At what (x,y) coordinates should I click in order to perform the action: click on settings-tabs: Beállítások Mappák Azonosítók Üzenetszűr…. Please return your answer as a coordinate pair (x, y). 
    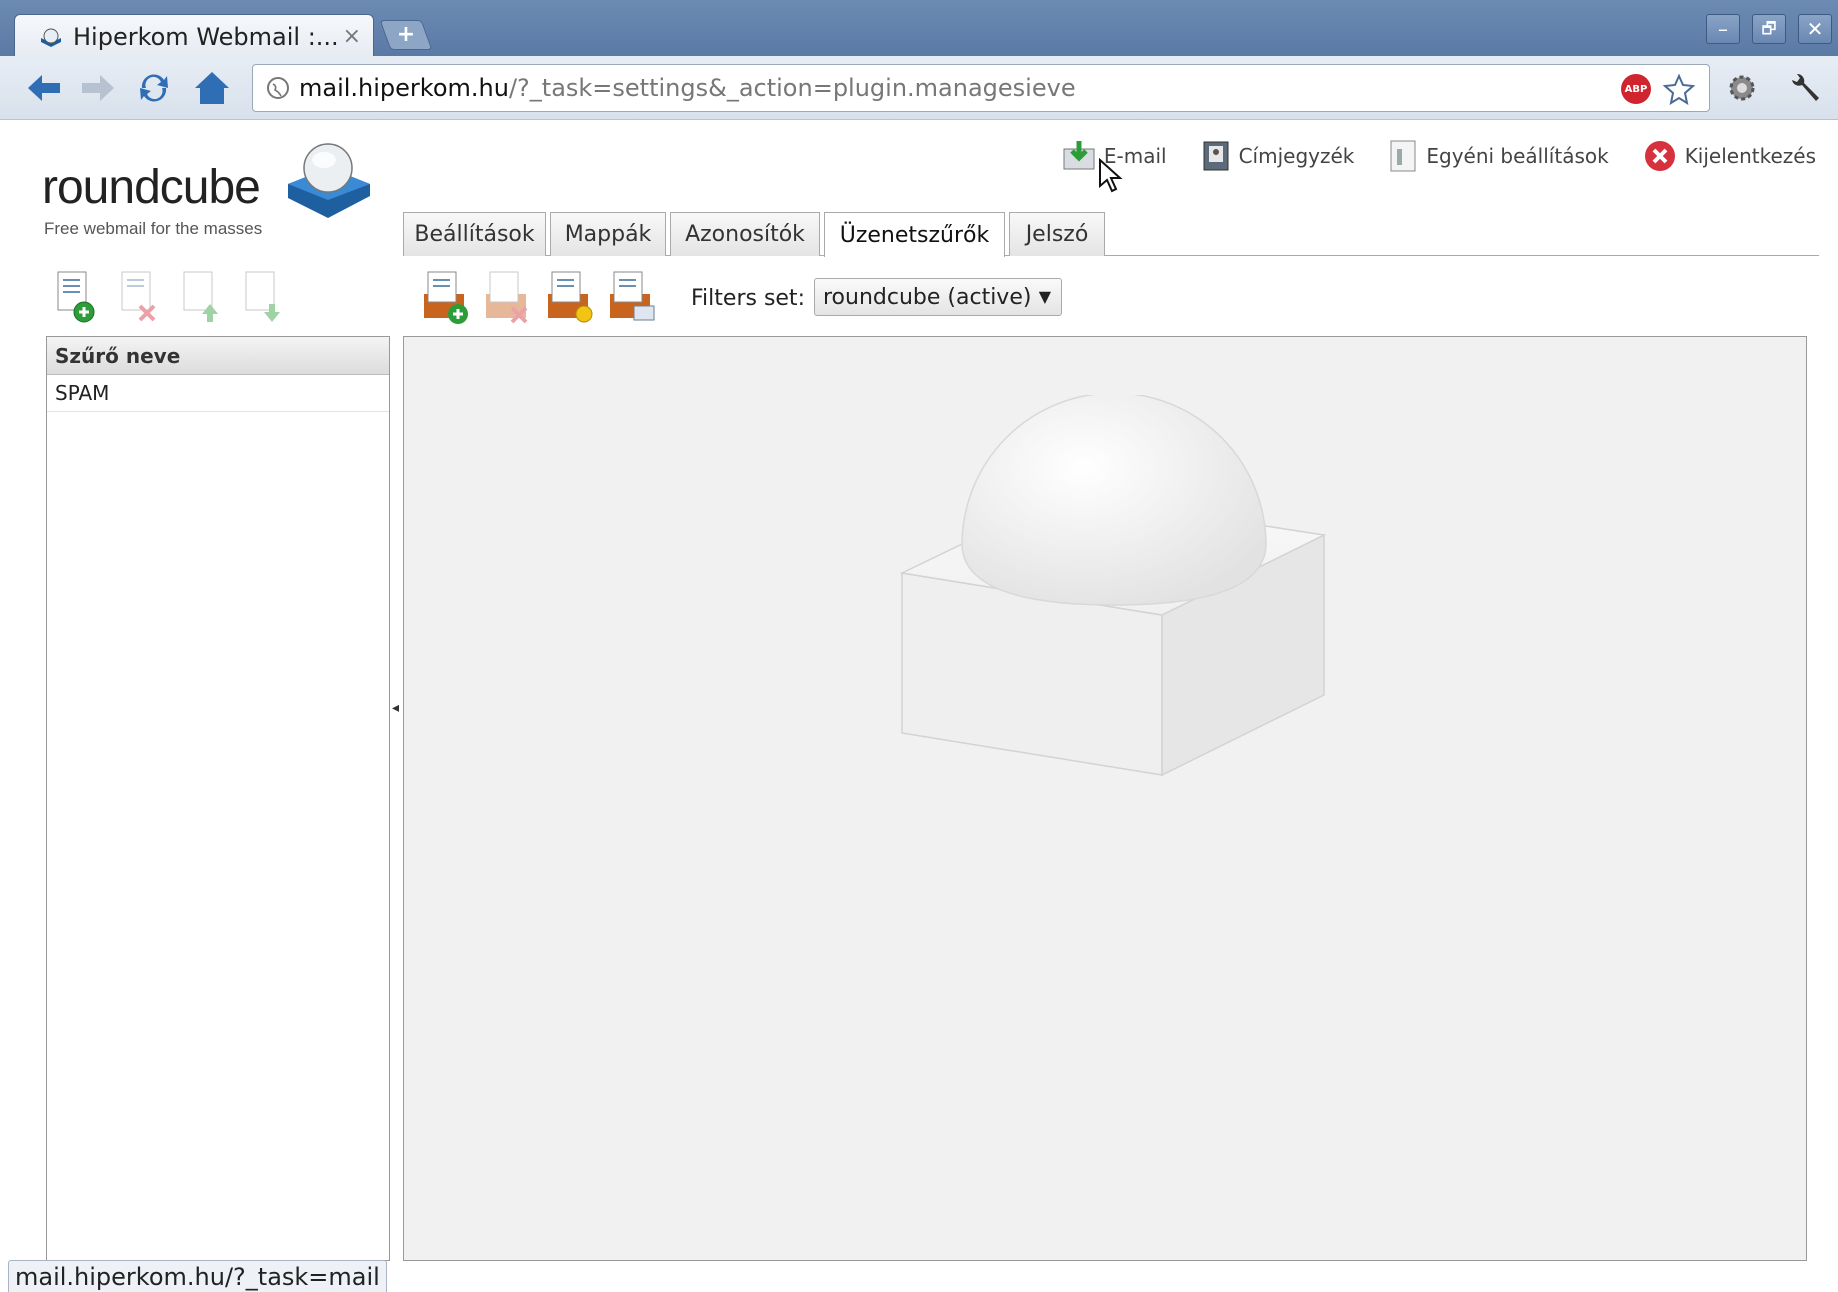
    Looking at the image, I should click on (1111, 234).